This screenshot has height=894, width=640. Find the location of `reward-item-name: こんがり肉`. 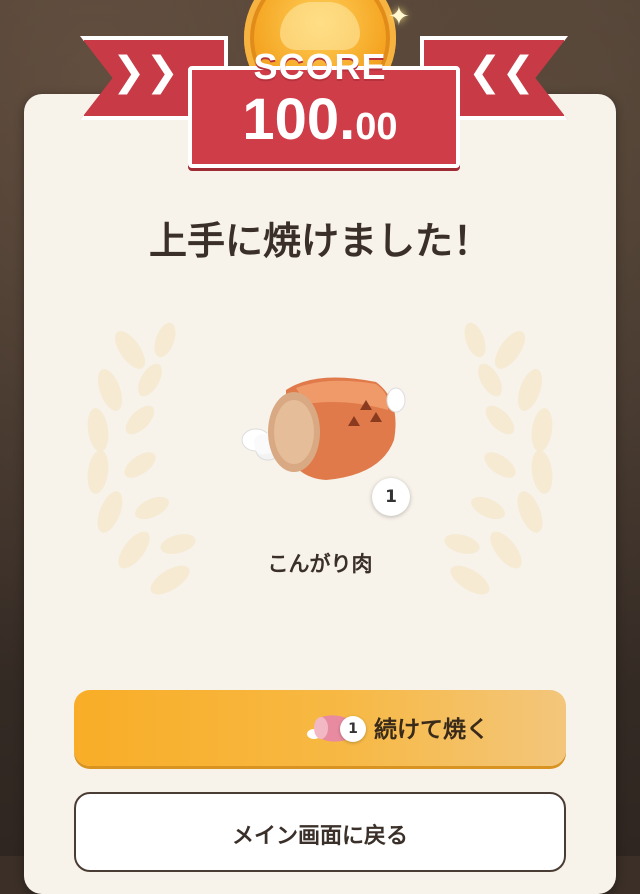

reward-item-name: こんがり肉 is located at coordinates (320, 564).